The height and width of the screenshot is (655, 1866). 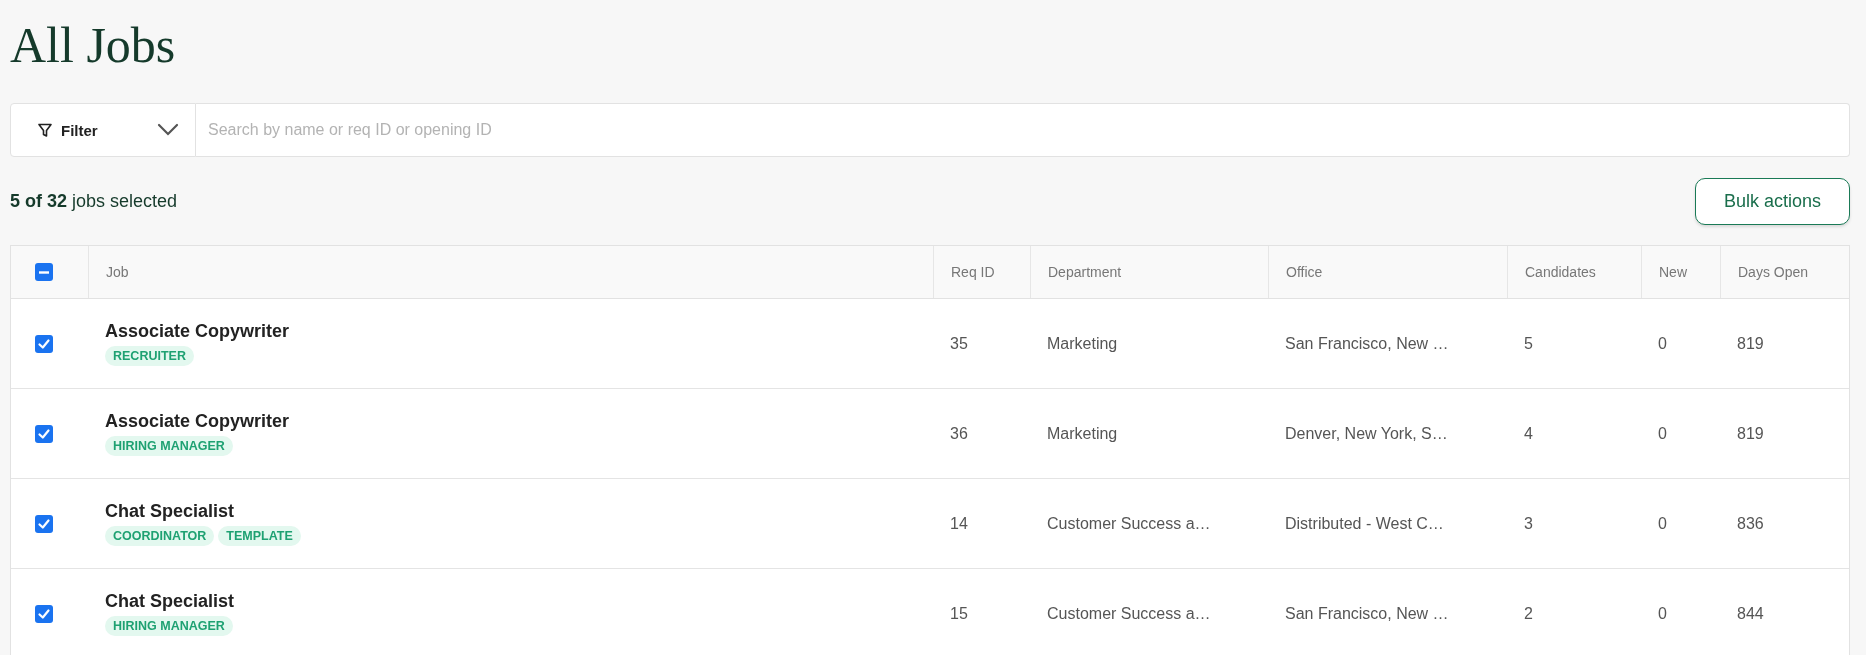 I want to click on select-all-checkbox, so click(x=44, y=272).